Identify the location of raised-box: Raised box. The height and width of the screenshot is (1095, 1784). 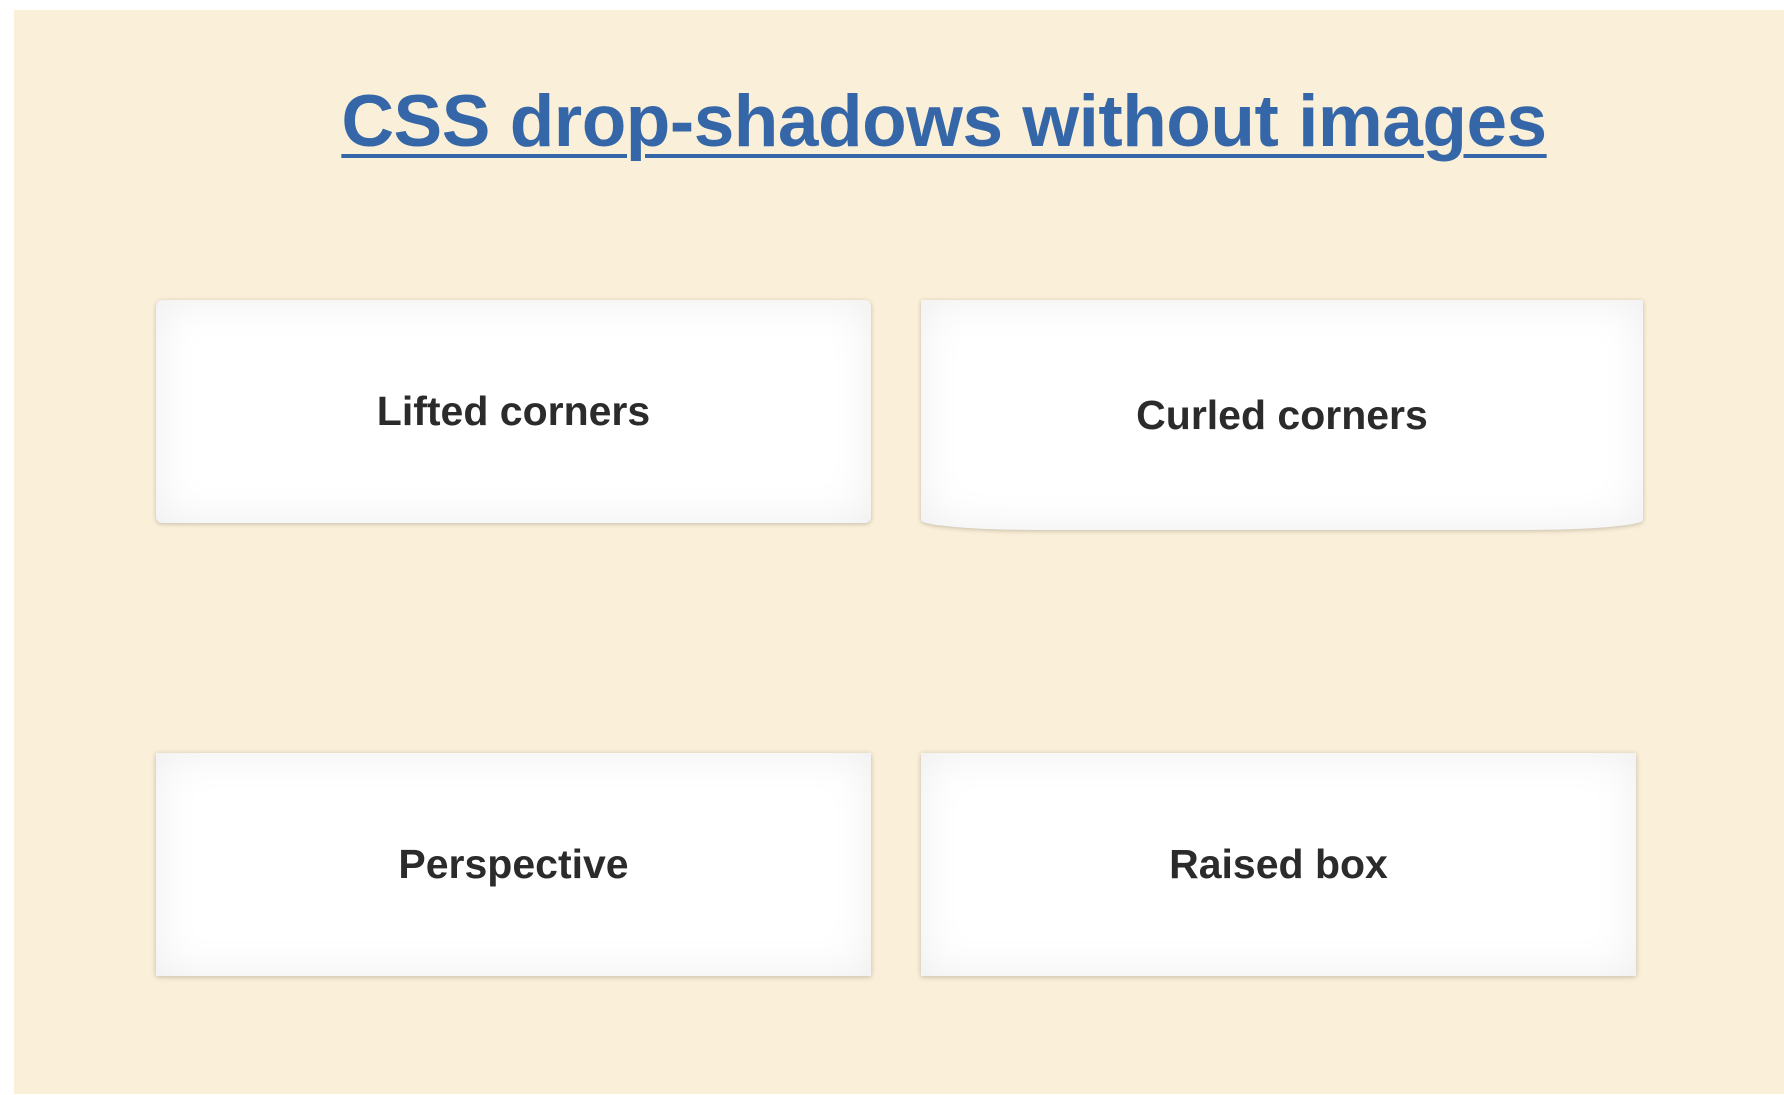
(1278, 864).